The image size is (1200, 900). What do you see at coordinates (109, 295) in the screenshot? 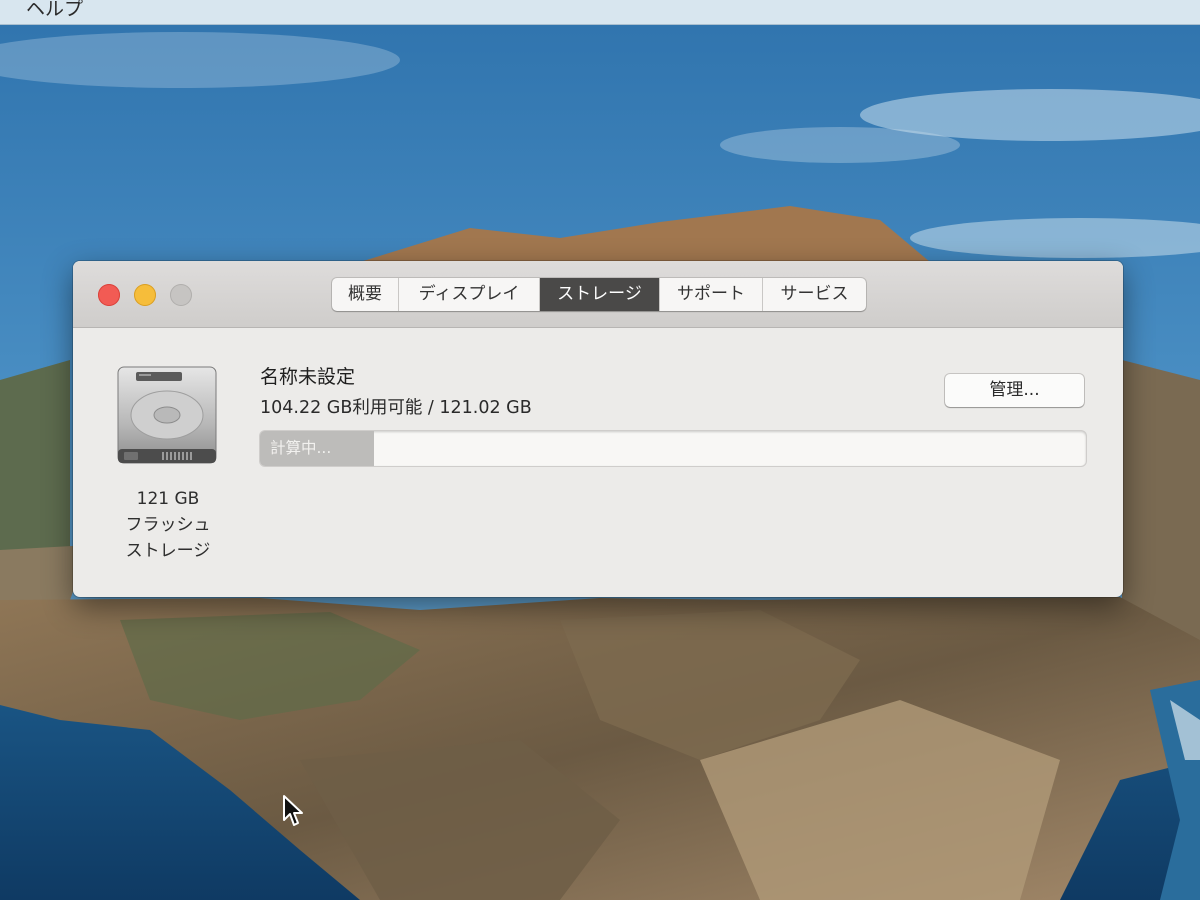
I see `close-button` at bounding box center [109, 295].